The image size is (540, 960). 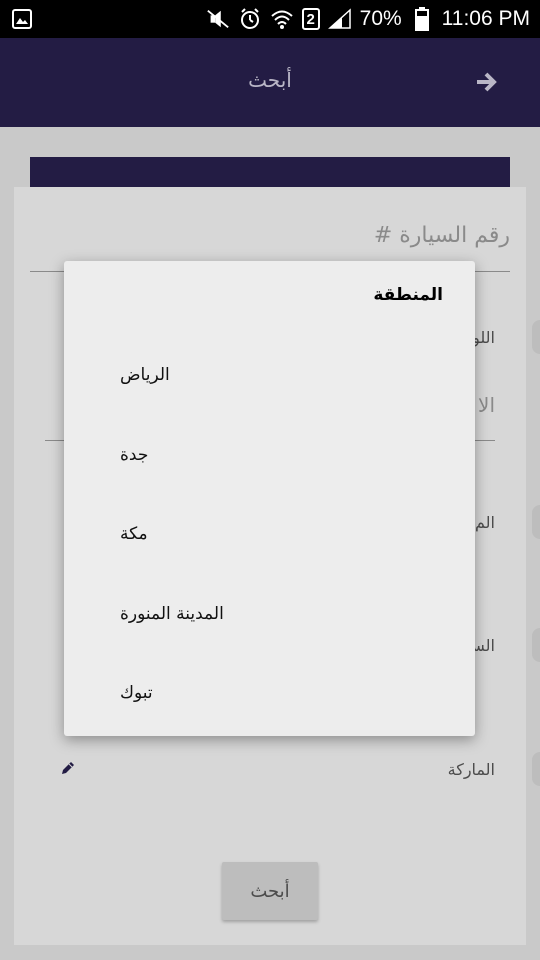 I want to click on brand-row-tab, so click(x=536, y=769).